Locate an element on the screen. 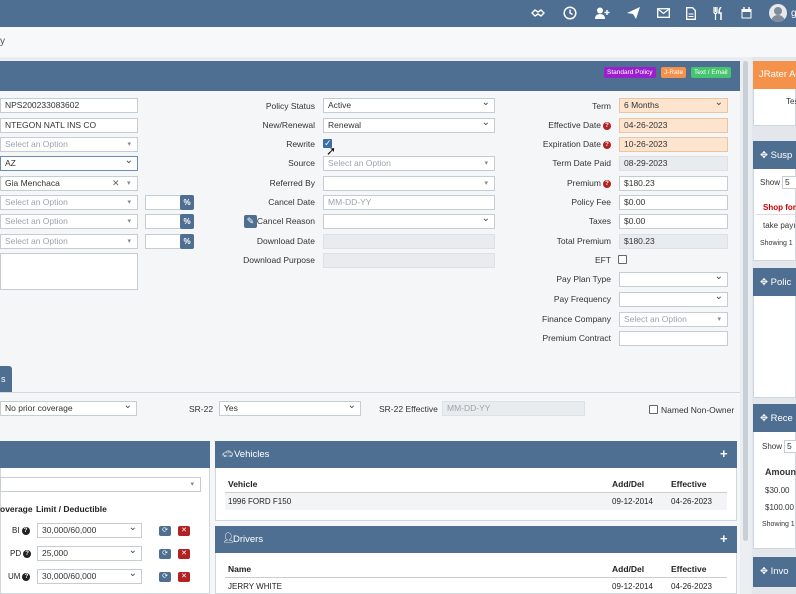 The image size is (796, 594). user-avatar is located at coordinates (778, 13).